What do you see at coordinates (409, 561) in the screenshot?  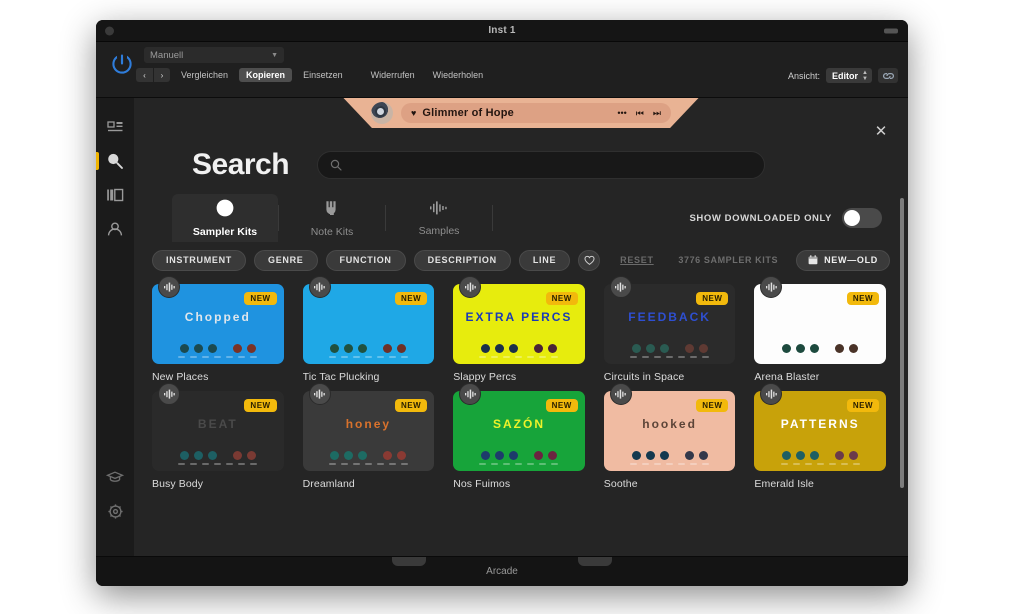 I see `resize-grip-left` at bounding box center [409, 561].